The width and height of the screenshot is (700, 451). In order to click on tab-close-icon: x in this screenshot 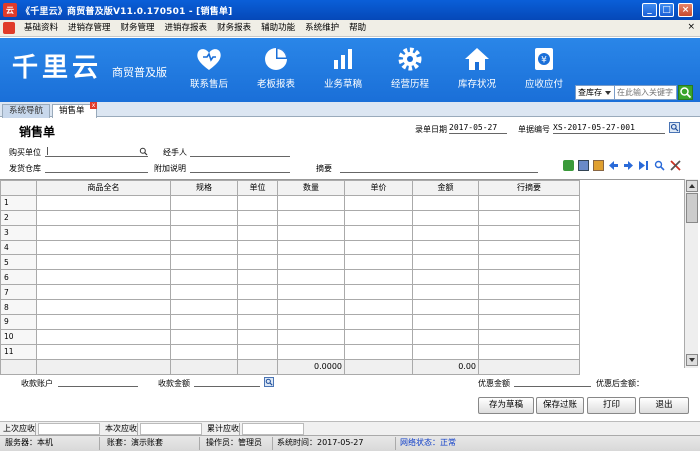, I will do `click(93, 105)`.